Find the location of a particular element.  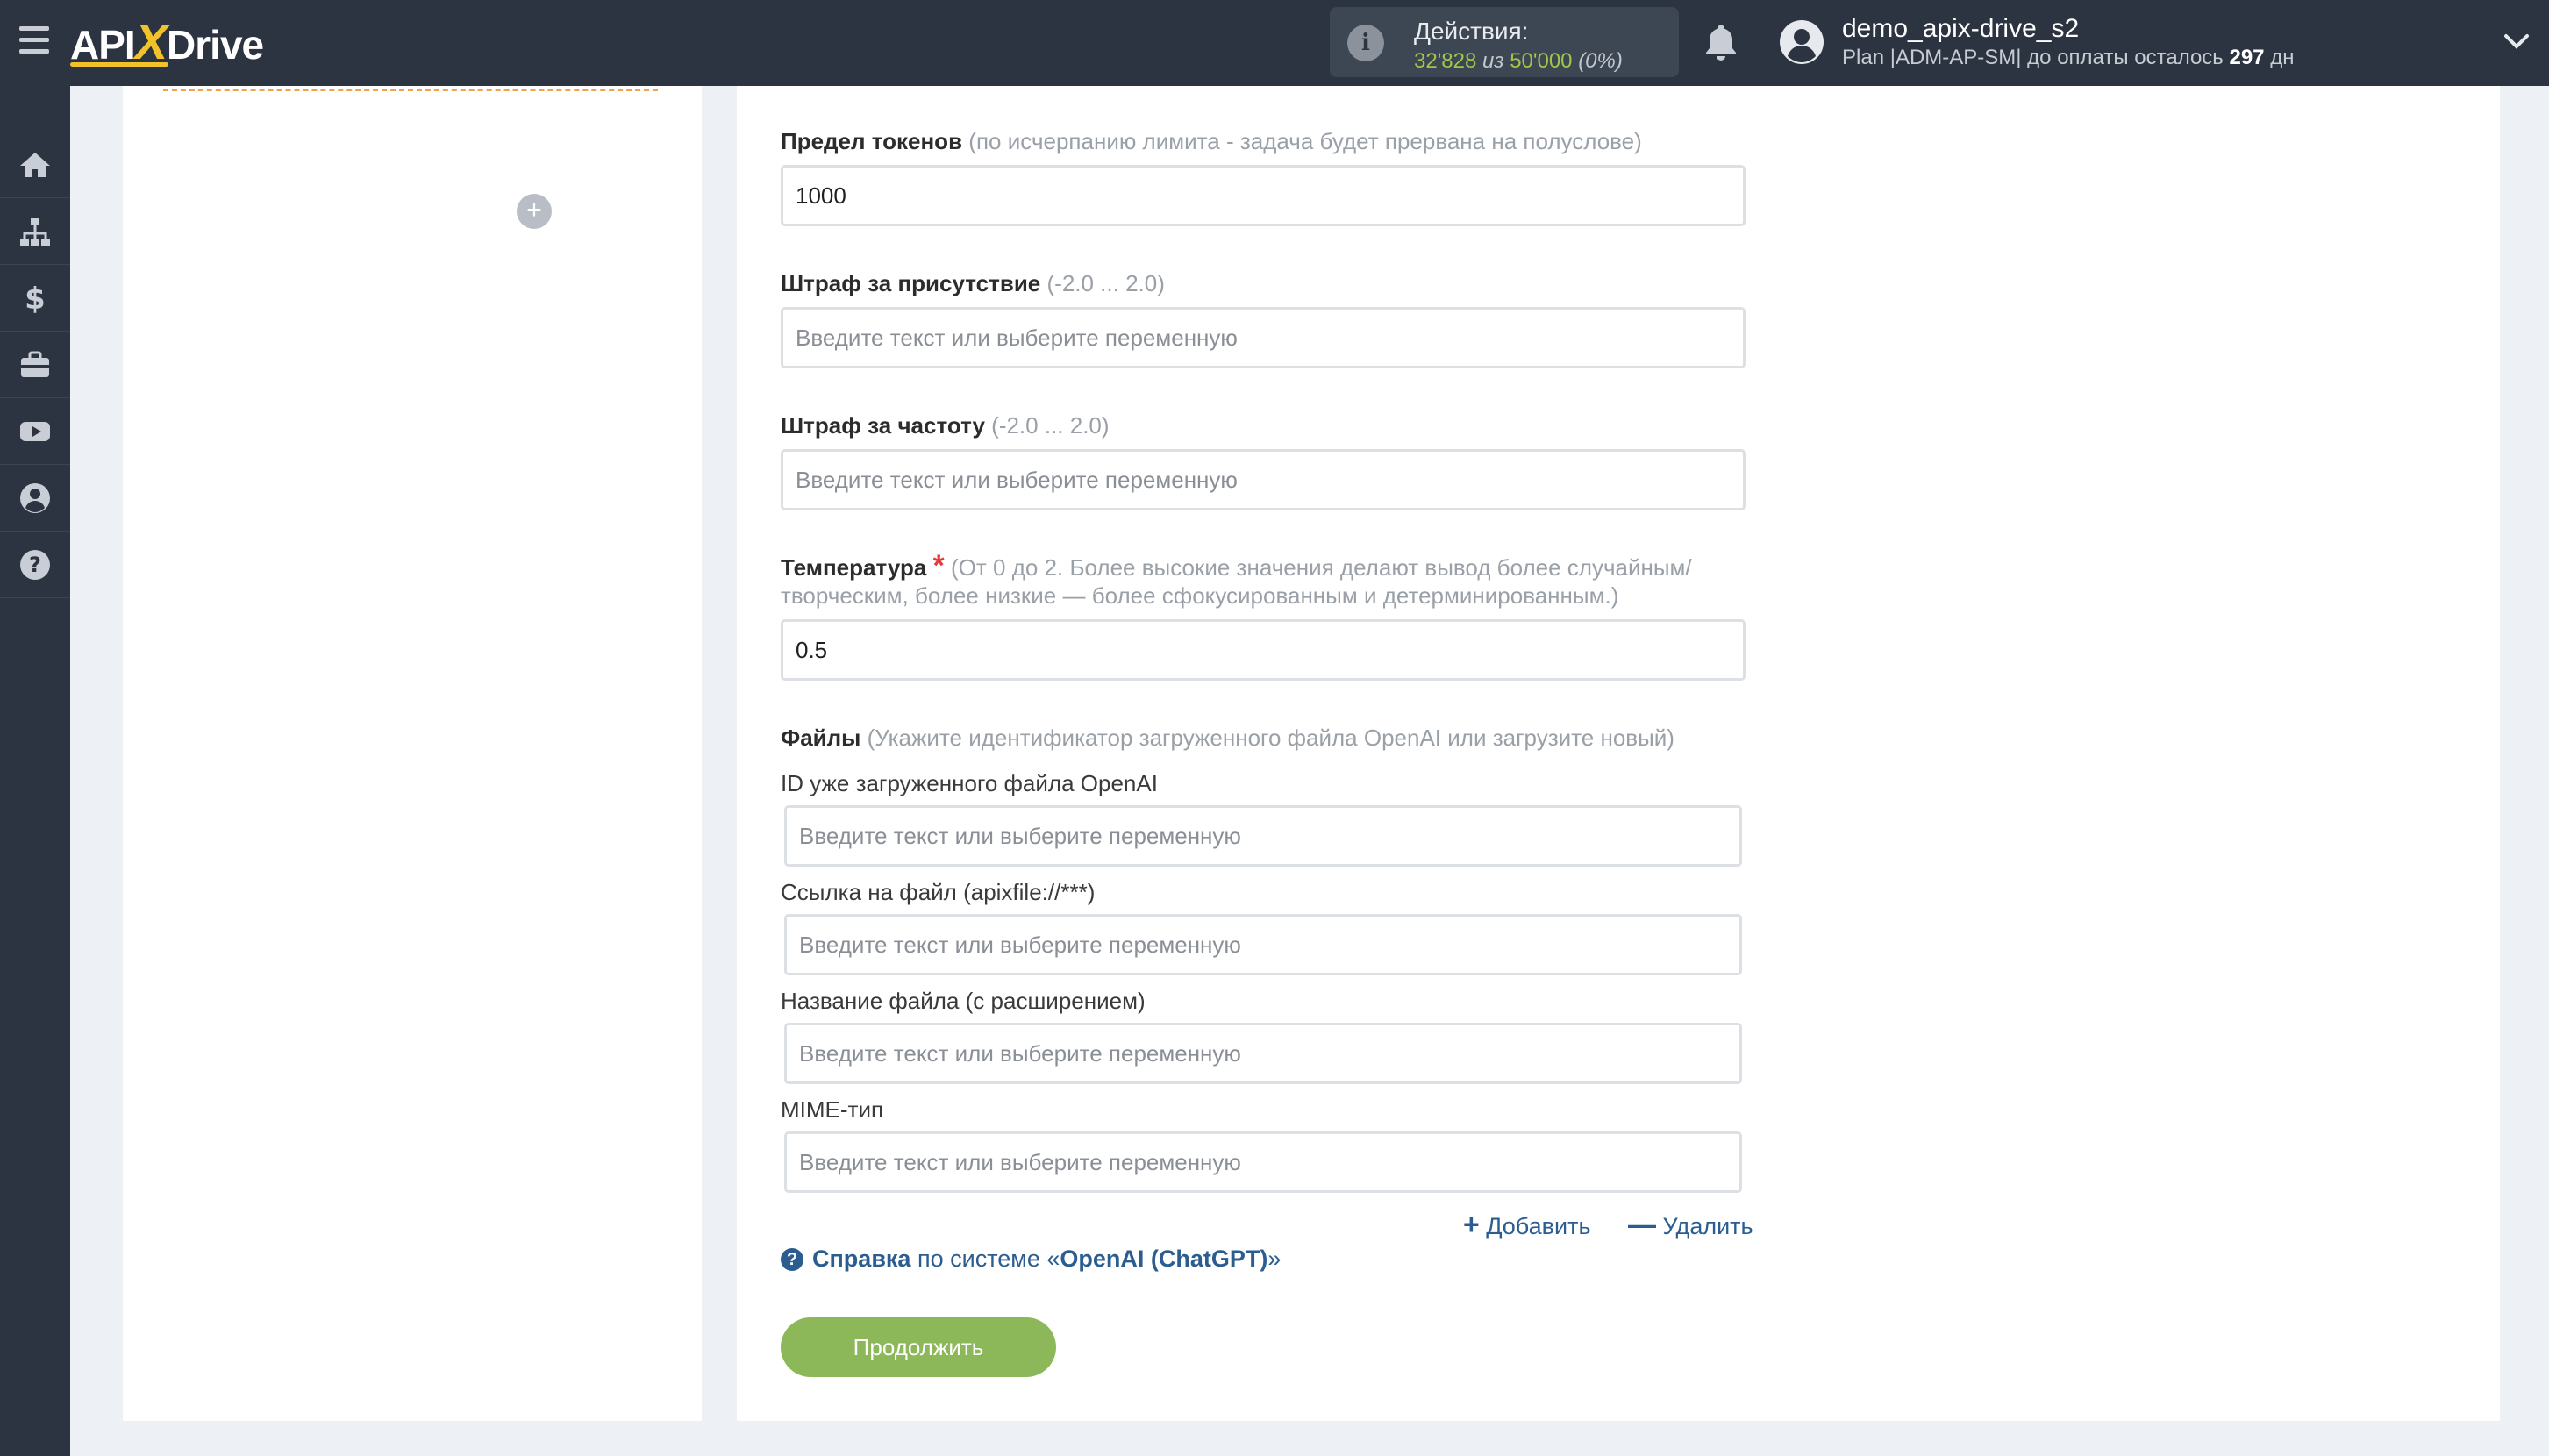

add-step-button: + is located at coordinates (534, 211).